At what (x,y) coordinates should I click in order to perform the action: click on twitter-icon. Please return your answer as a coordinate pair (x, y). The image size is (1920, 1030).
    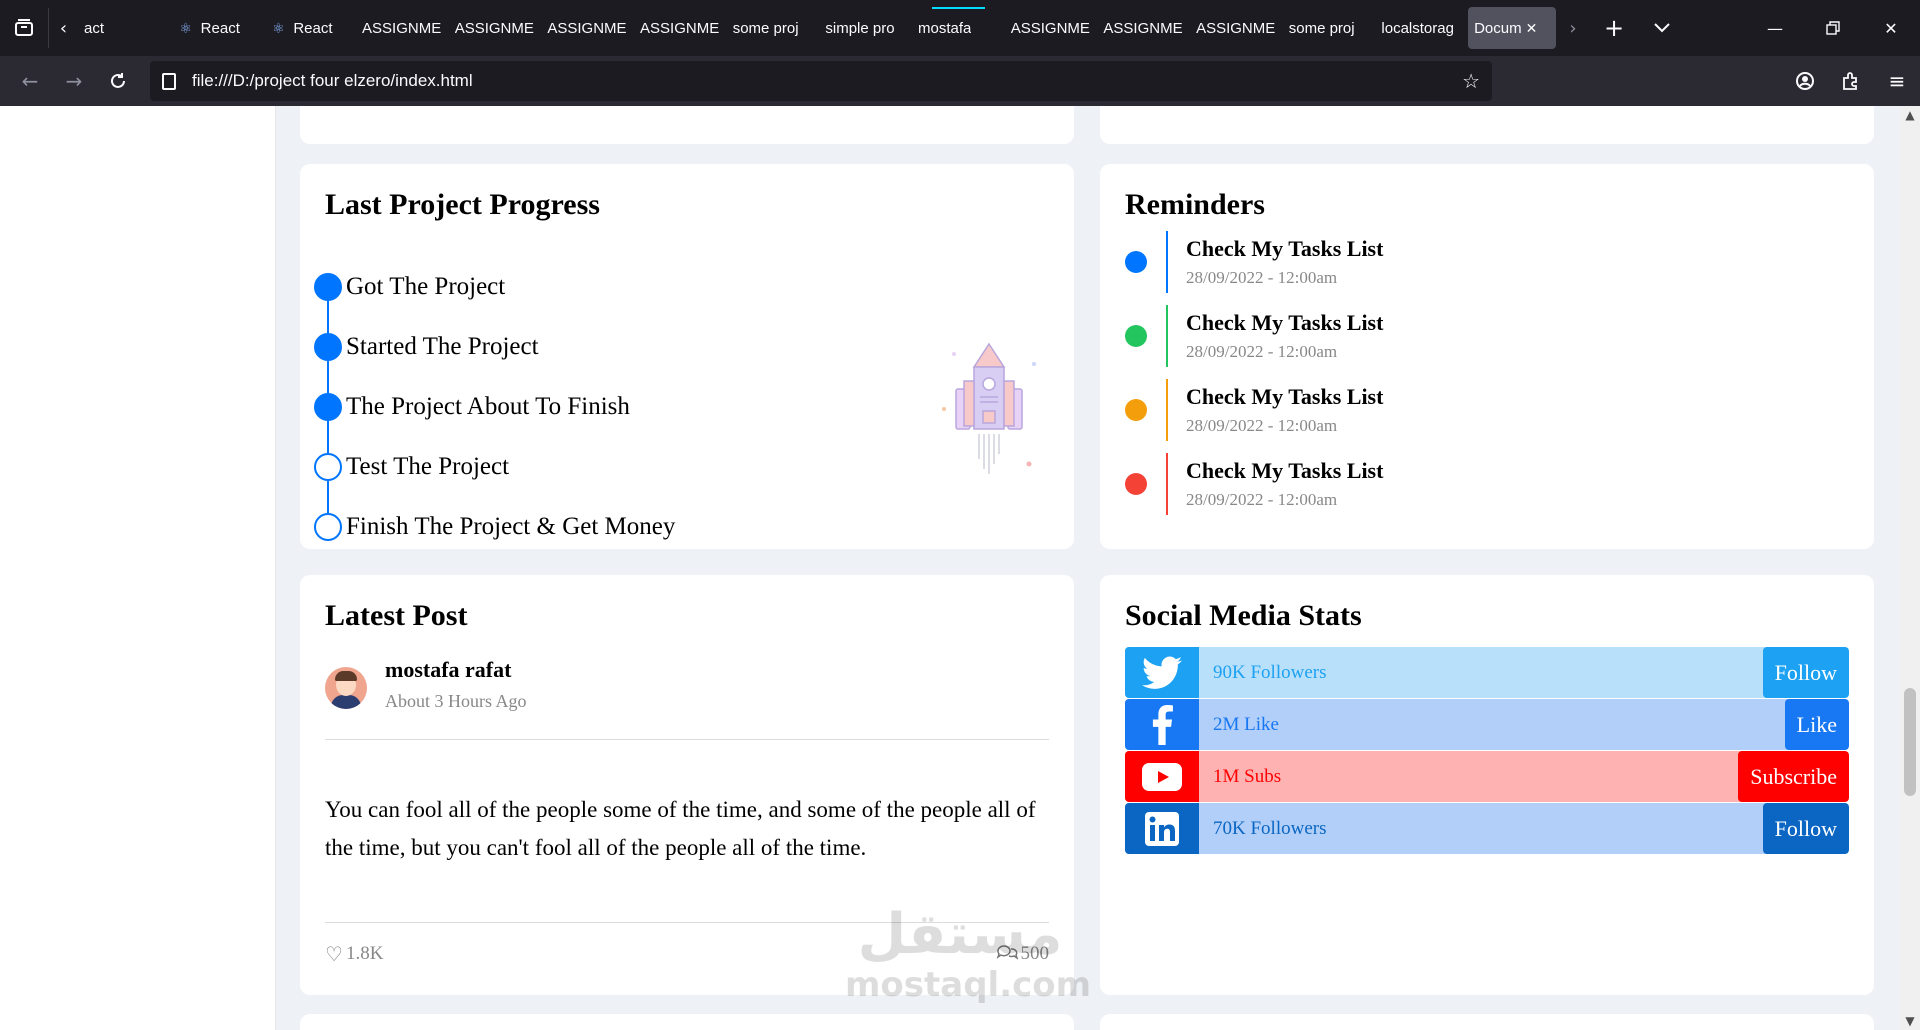
    Looking at the image, I should click on (1162, 672).